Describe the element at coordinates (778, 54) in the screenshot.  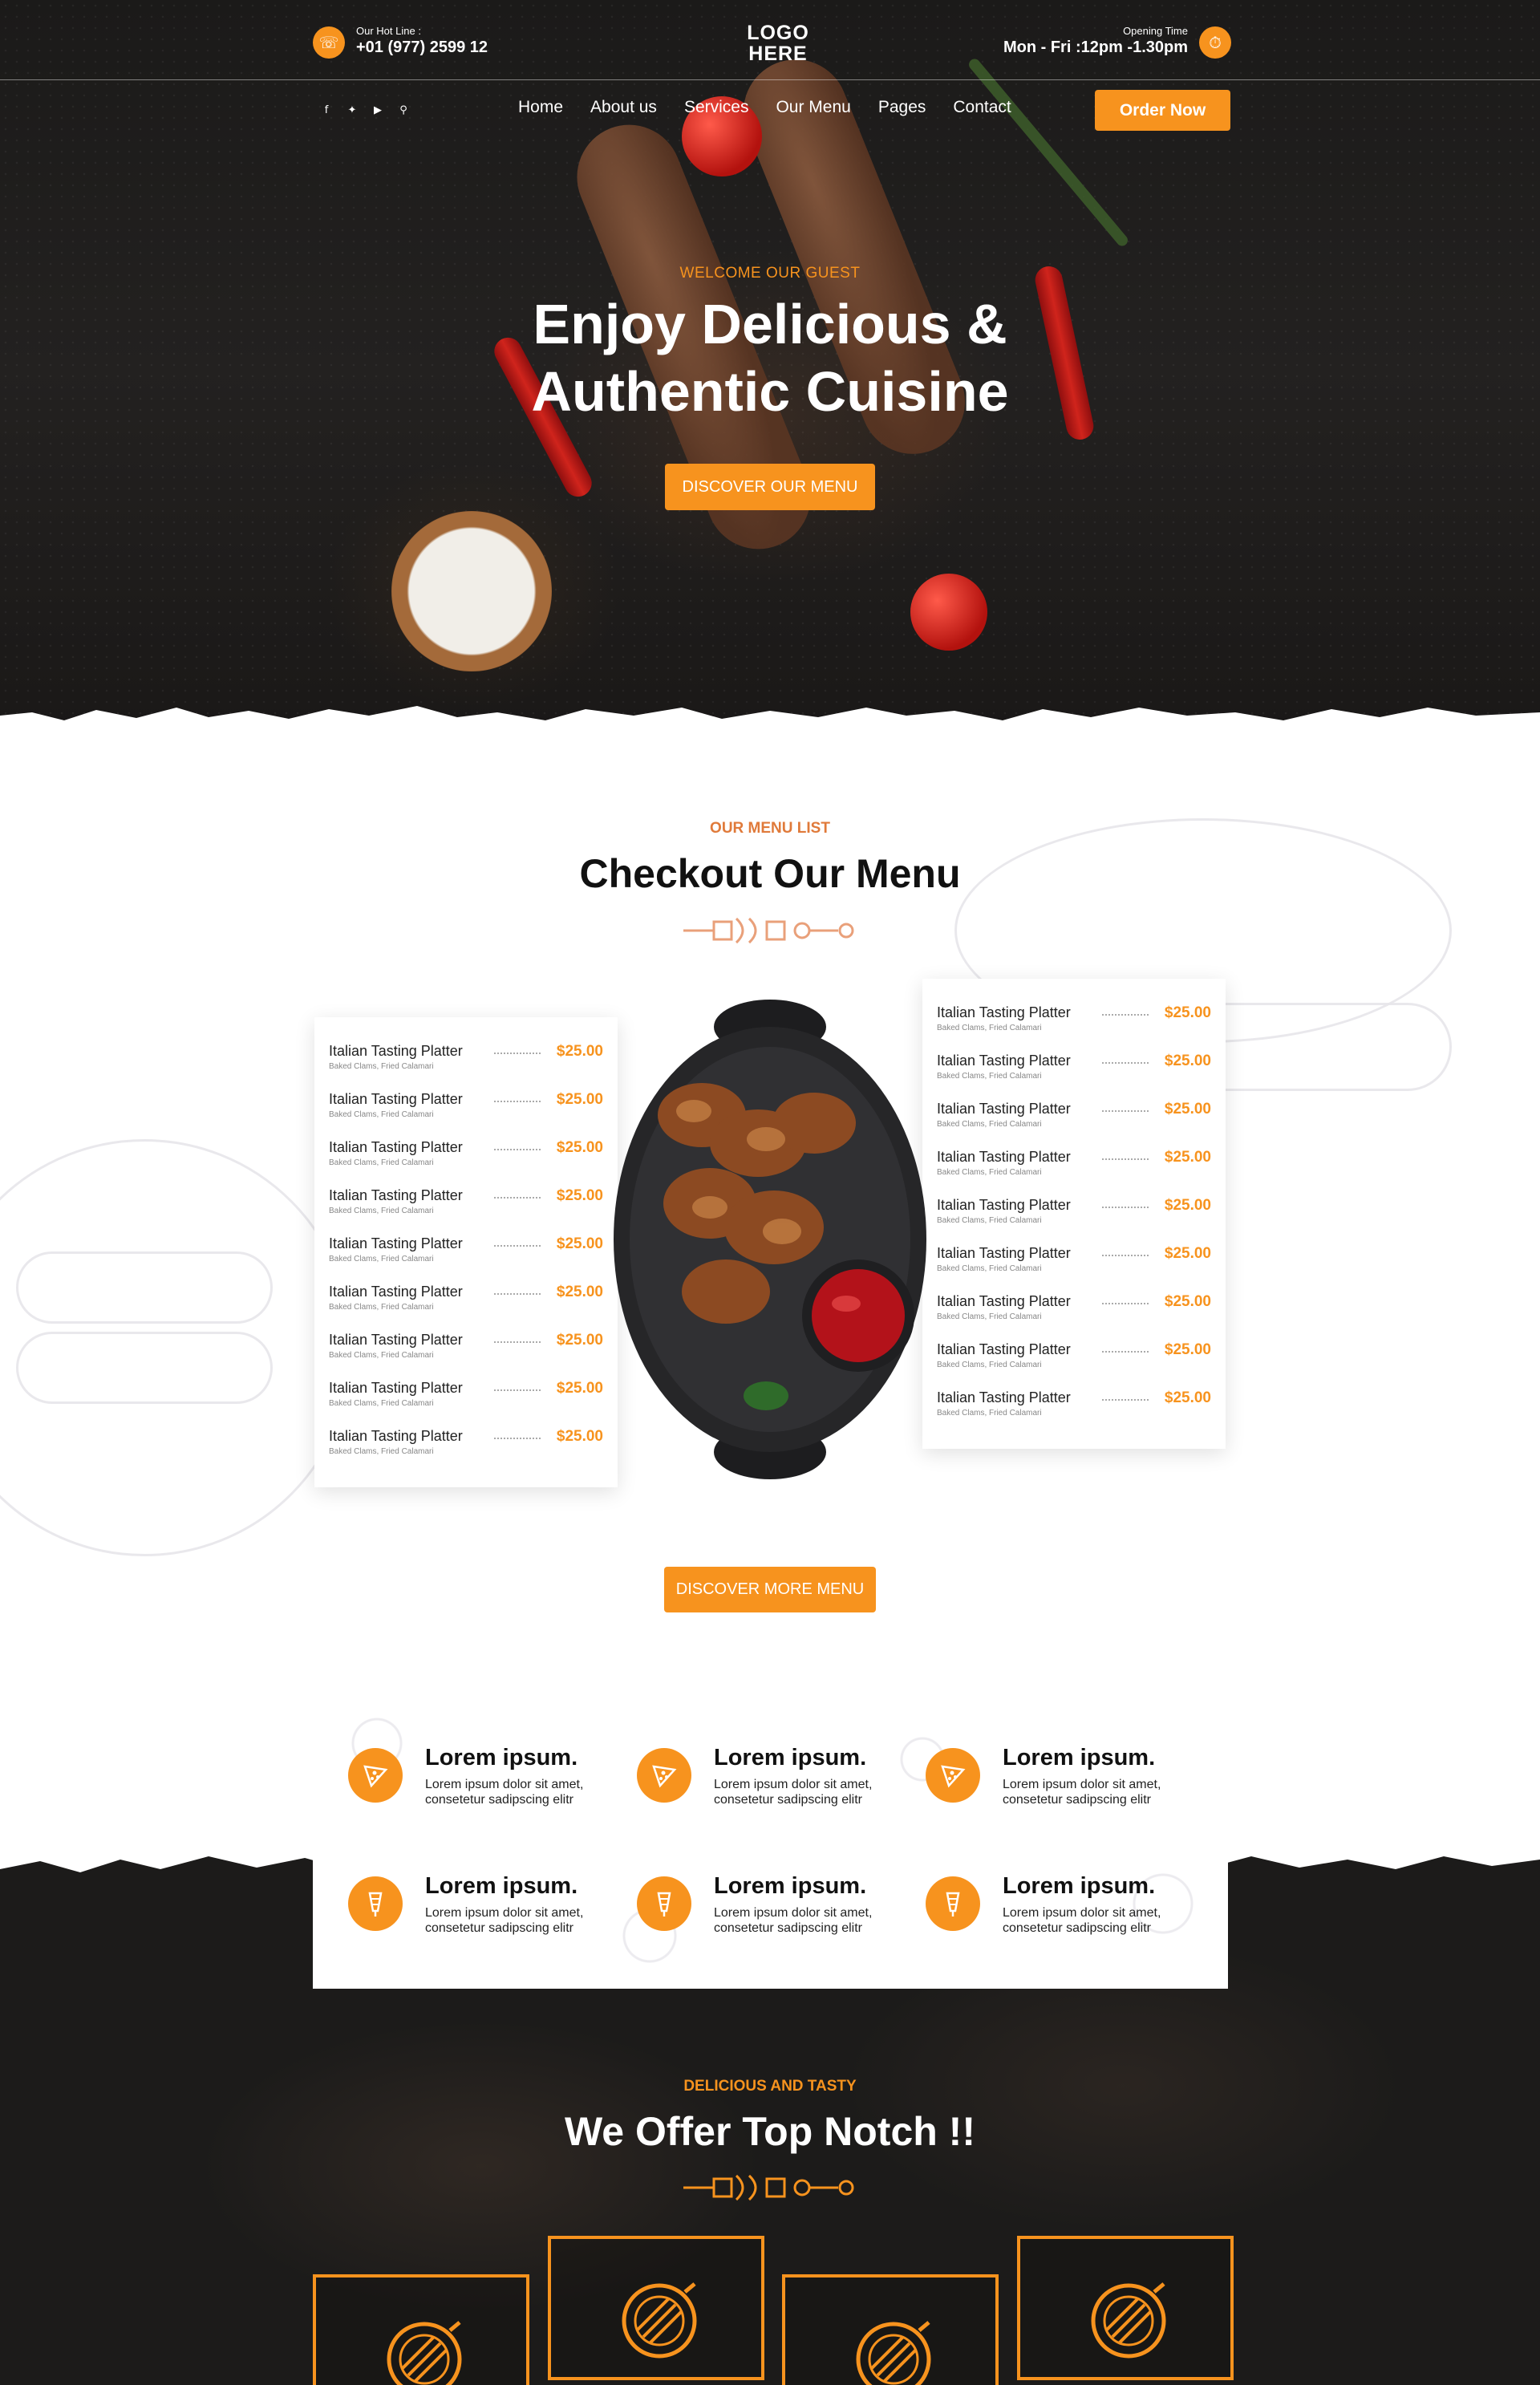
I see `logo-line-2: HERE` at that location.